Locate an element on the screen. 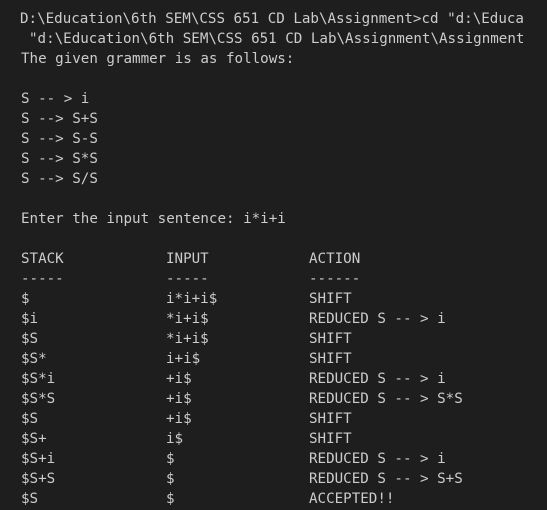 The height and width of the screenshot is (510, 547). input-prompt: Enter the input sentence: i*i+i is located at coordinates (153, 219).